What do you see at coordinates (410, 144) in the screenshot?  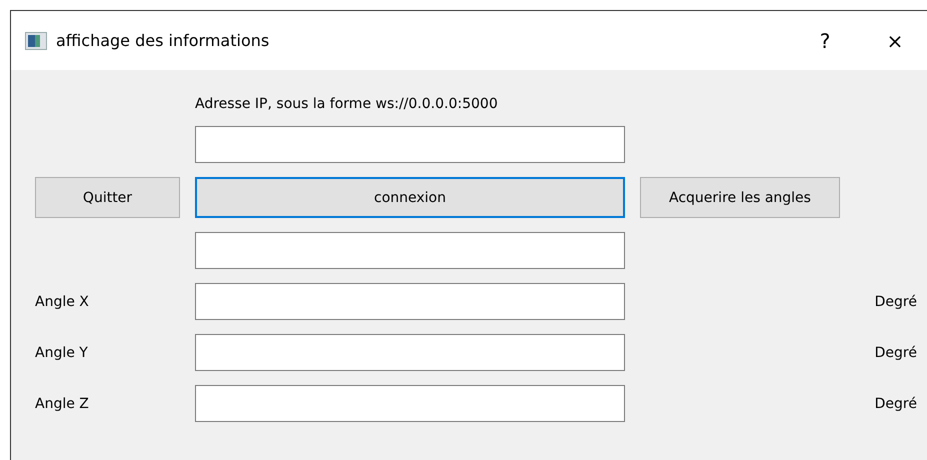 I see `ip-field` at bounding box center [410, 144].